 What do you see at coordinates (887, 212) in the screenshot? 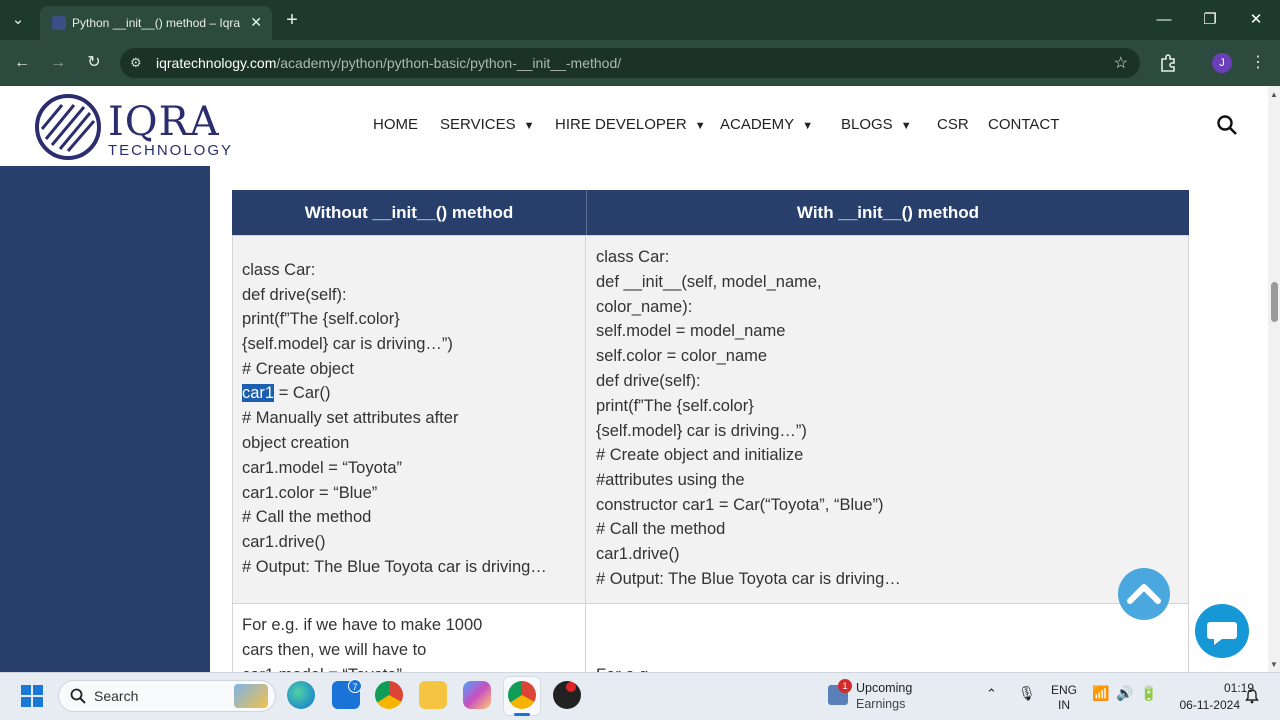
I see `table-header-with-init: With __init__() method` at bounding box center [887, 212].